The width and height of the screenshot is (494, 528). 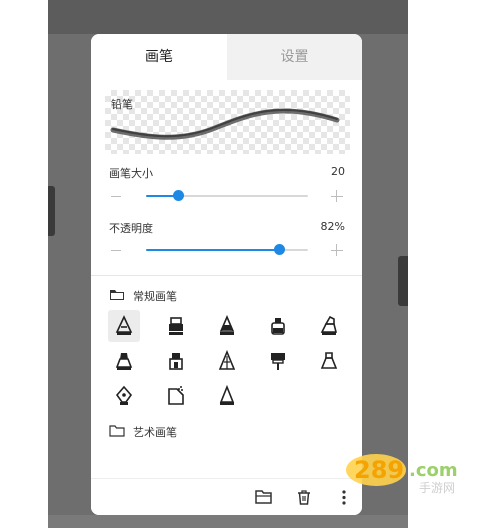 I want to click on opacity-increase-button, so click(x=337, y=250).